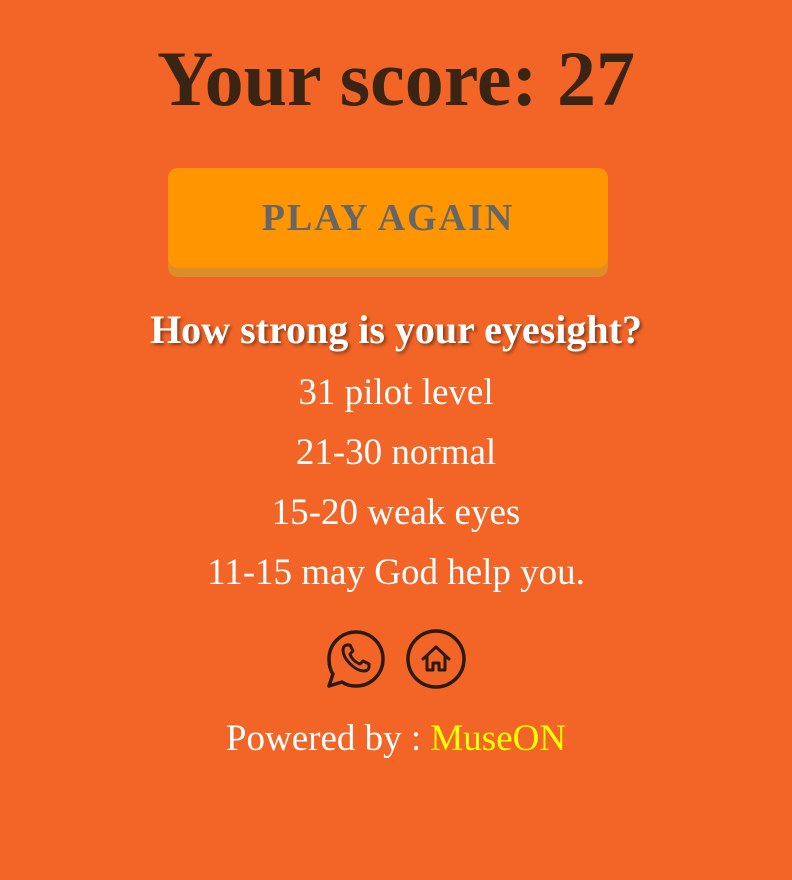  I want to click on play-again-button: PLAY AGAIN, so click(388, 218).